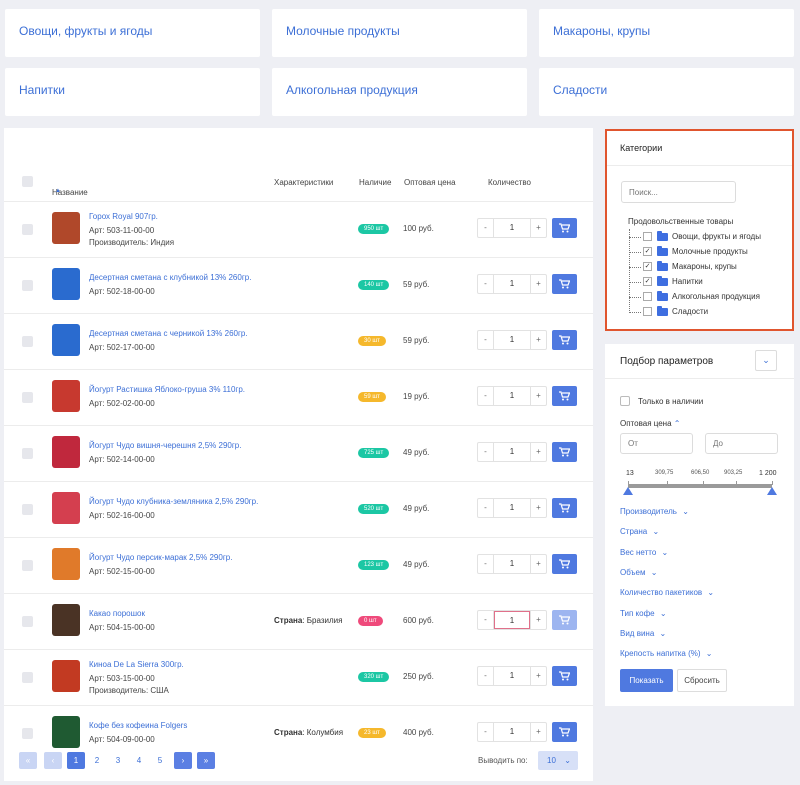 The width and height of the screenshot is (800, 785). I want to click on category-tile-label: Молочные продукты, so click(343, 31).